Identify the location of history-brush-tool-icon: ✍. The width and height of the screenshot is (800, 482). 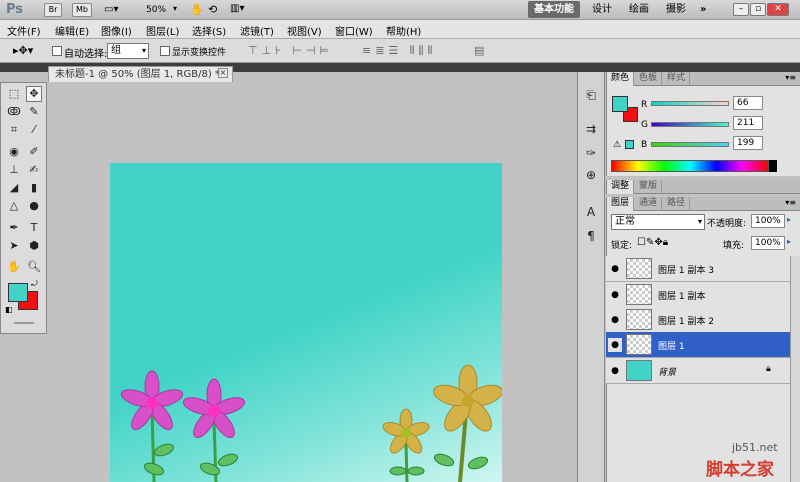
(34, 170).